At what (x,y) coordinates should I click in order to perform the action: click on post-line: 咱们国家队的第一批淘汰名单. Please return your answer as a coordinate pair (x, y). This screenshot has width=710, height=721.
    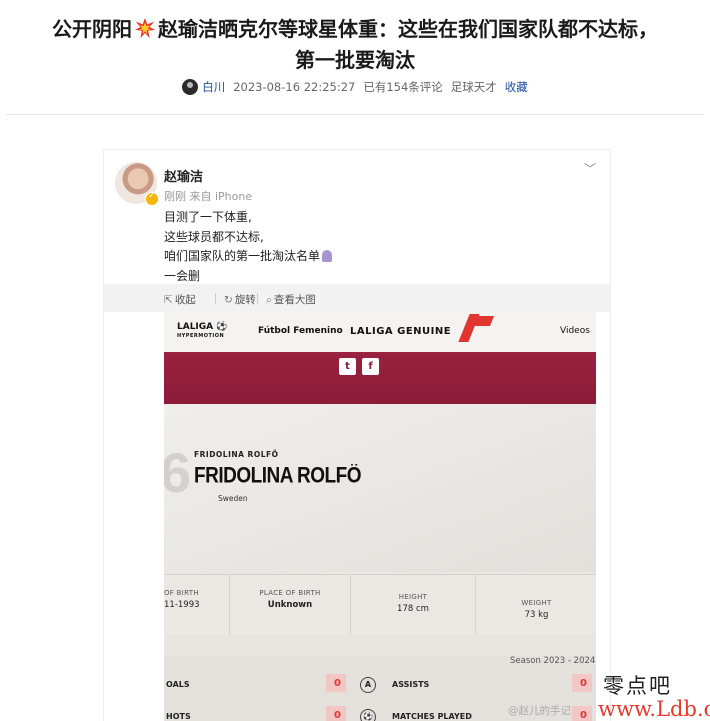
    Looking at the image, I should click on (248, 257).